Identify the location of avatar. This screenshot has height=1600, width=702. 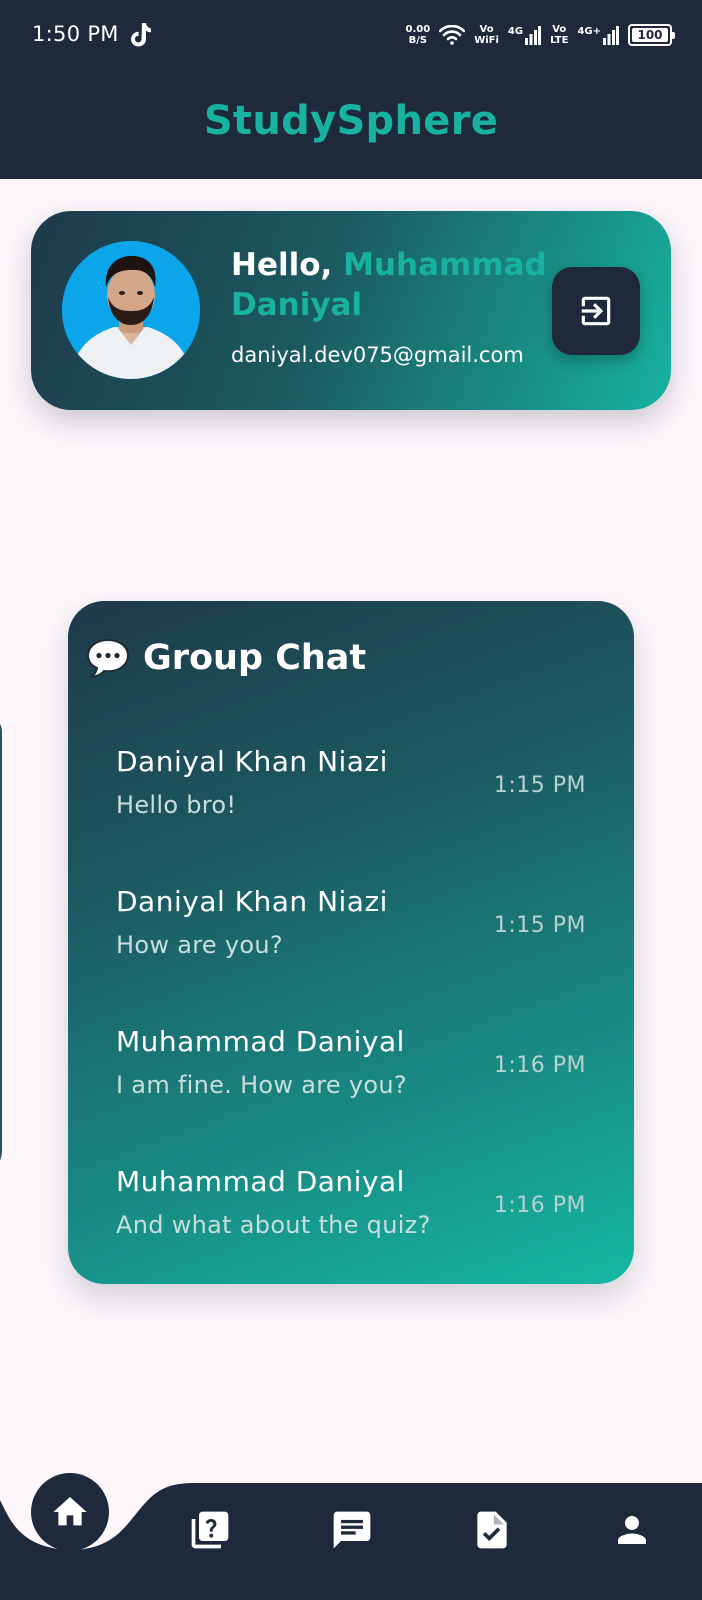
(131, 310).